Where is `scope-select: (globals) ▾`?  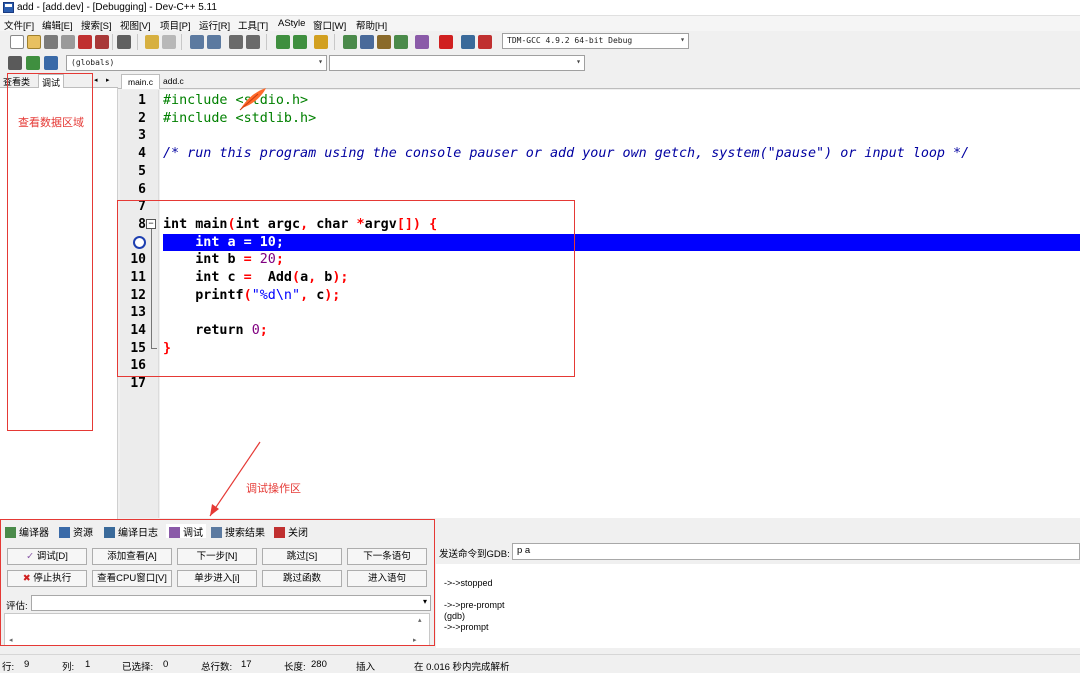 scope-select: (globals) ▾ is located at coordinates (196, 63).